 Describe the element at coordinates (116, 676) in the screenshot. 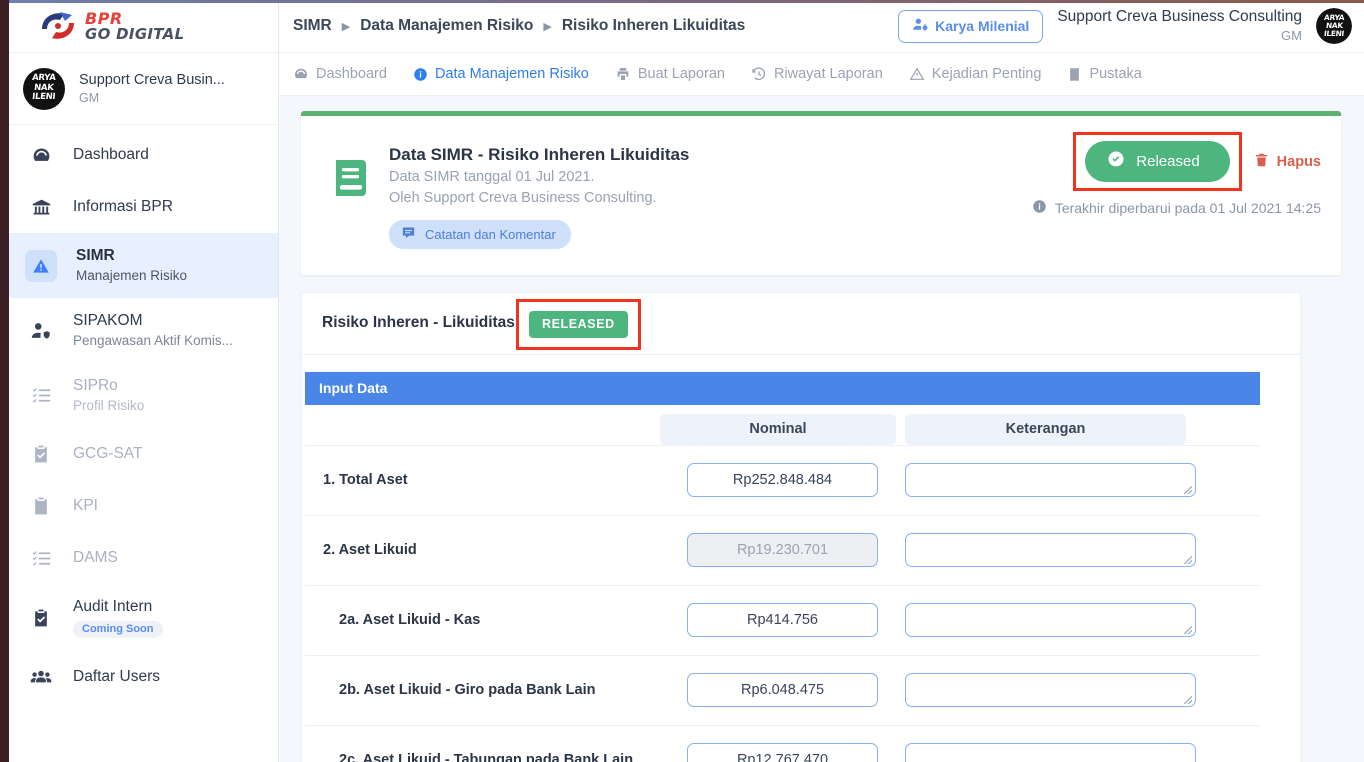

I see `sidebar-item-label: Daftar Users` at that location.